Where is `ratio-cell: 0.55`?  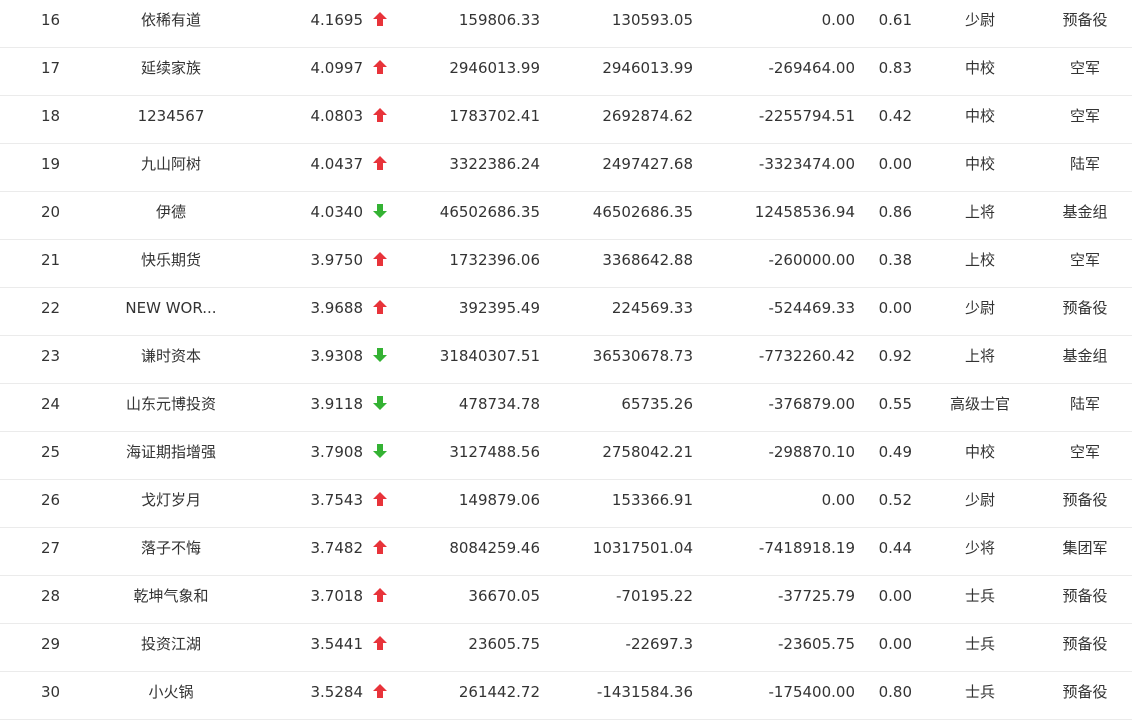
ratio-cell: 0.55 is located at coordinates (895, 404).